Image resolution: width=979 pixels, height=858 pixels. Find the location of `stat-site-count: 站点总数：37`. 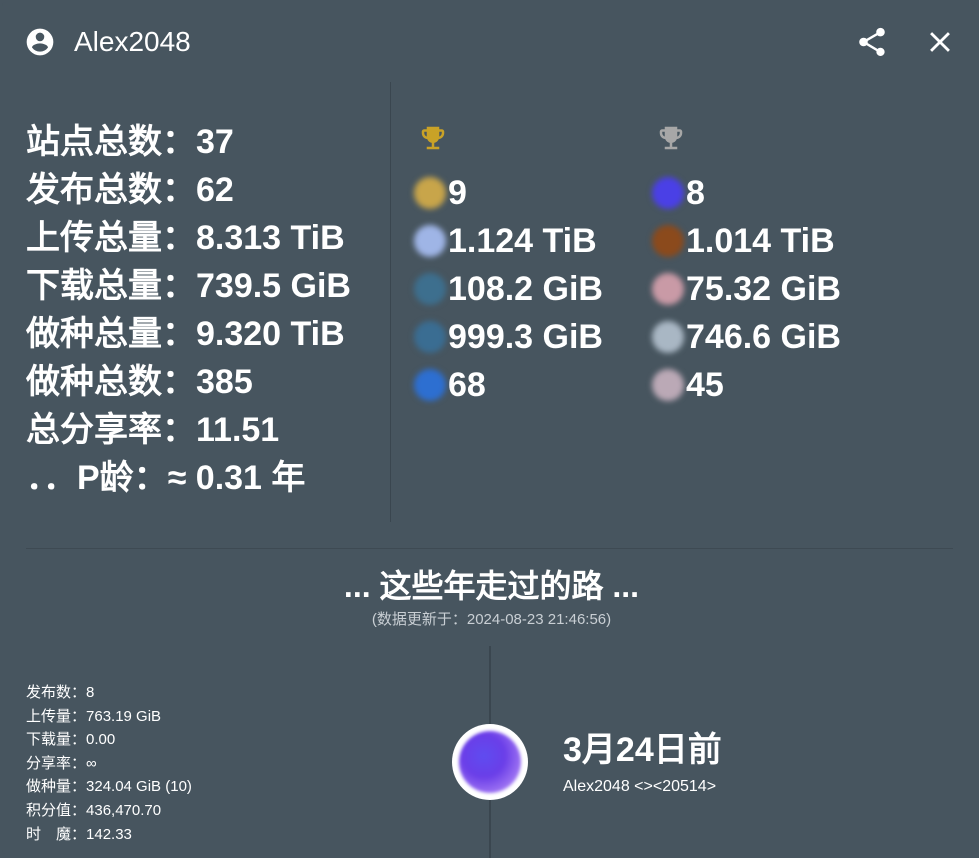

stat-site-count: 站点总数：37 is located at coordinates (206, 142).